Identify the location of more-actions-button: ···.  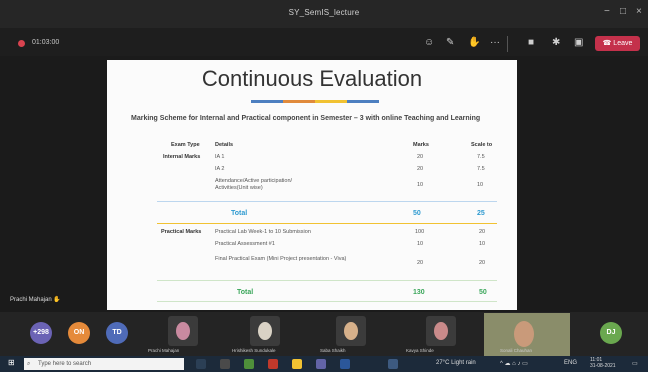
(495, 42).